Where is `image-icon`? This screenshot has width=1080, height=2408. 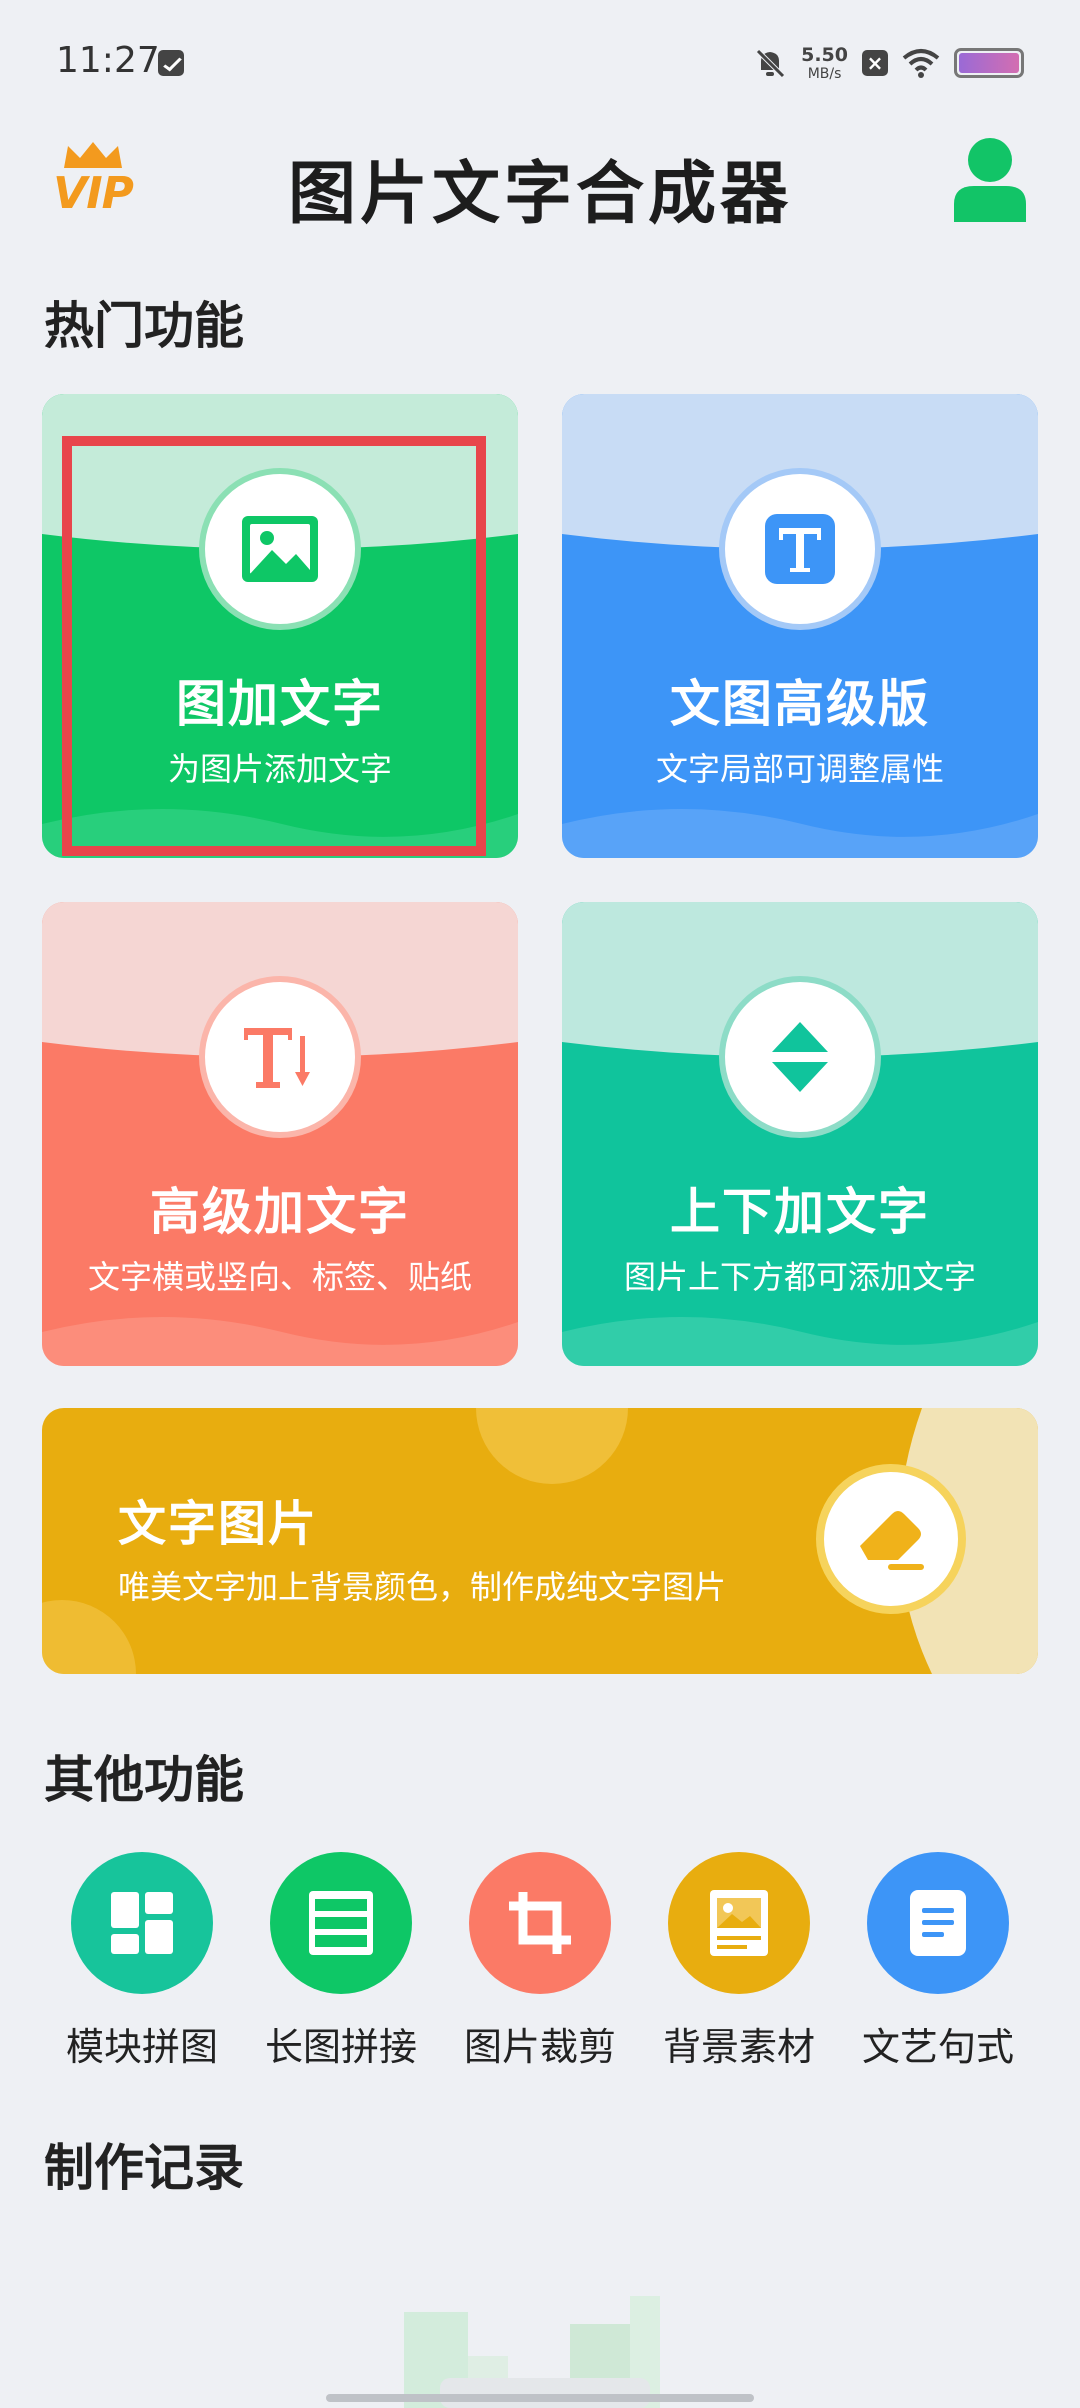
image-icon is located at coordinates (280, 549).